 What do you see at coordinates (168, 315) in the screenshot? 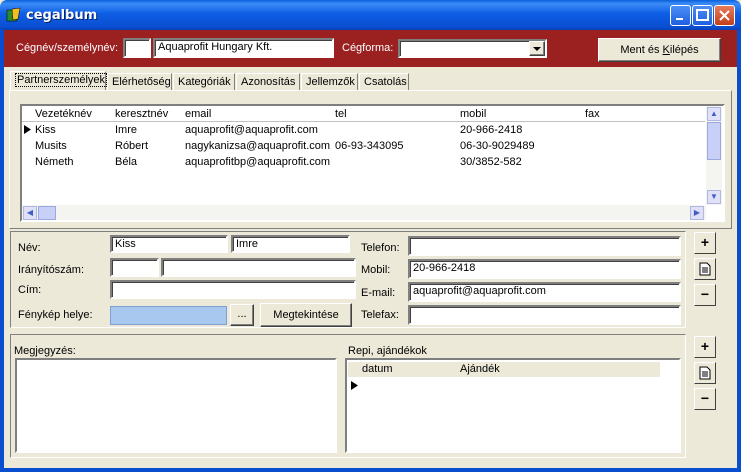
I see `photo-location-field` at bounding box center [168, 315].